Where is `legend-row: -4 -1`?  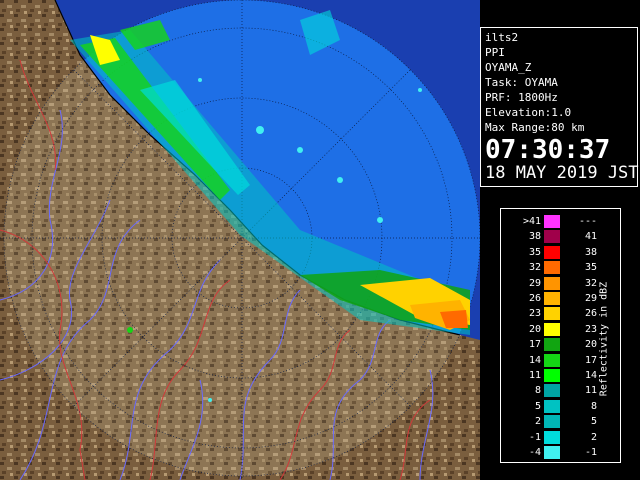
legend-row: -4 -1 is located at coordinates (549, 452).